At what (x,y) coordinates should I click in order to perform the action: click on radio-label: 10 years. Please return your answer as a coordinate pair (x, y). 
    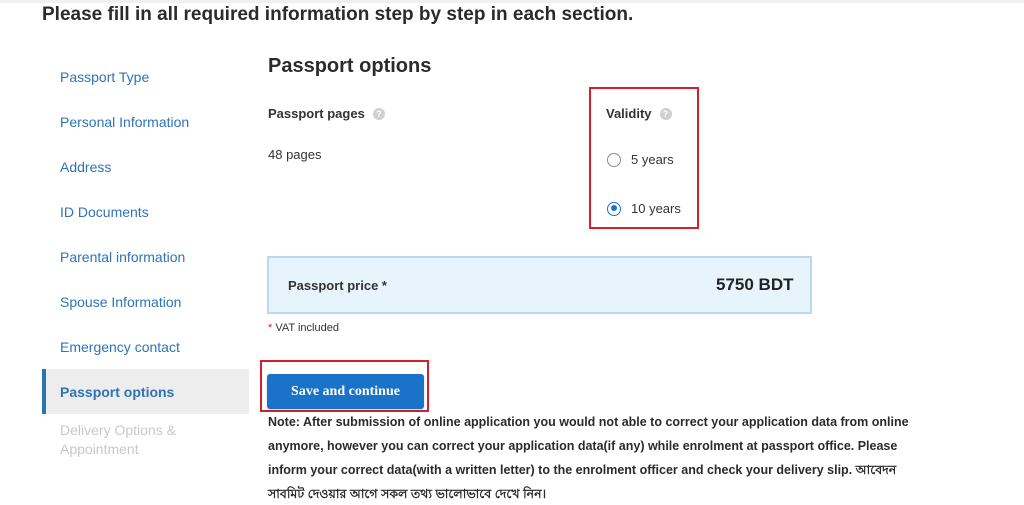
    Looking at the image, I should click on (656, 208).